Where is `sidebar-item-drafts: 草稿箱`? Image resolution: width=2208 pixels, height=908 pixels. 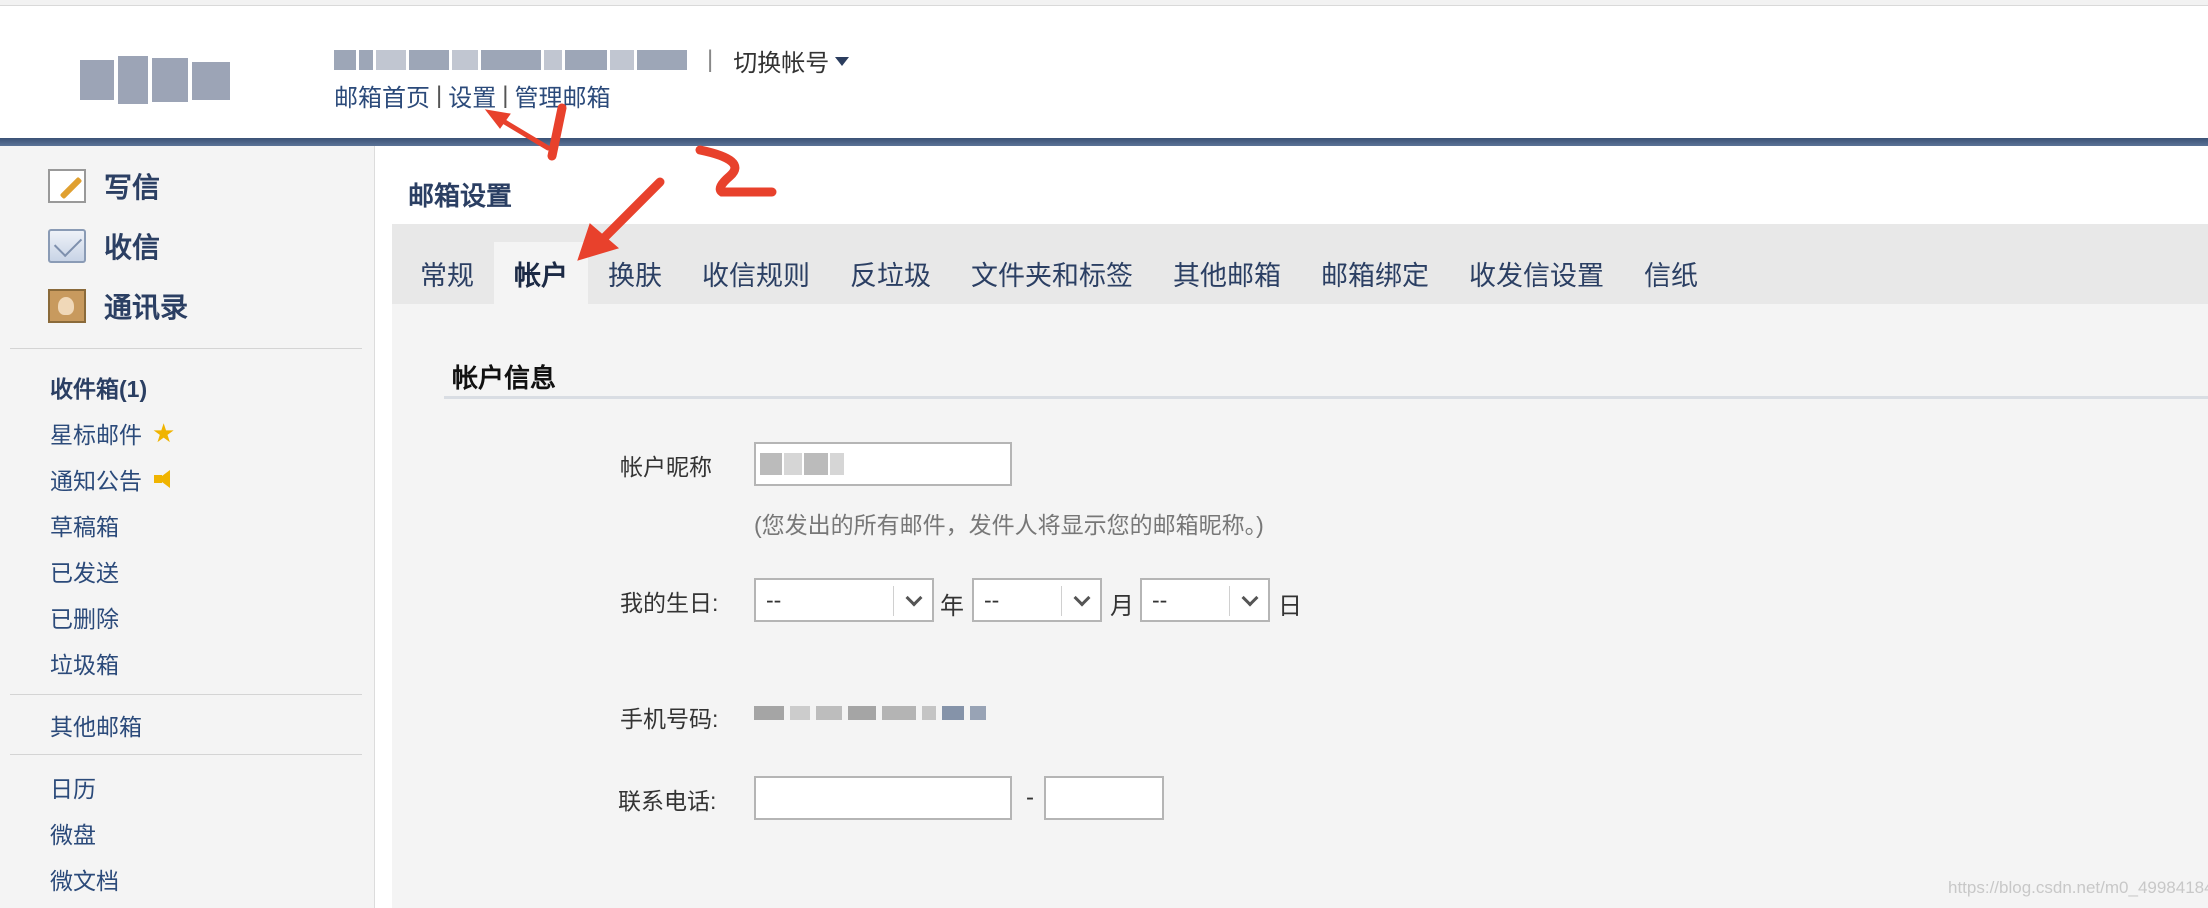 sidebar-item-drafts: 草稿箱 is located at coordinates (84, 525).